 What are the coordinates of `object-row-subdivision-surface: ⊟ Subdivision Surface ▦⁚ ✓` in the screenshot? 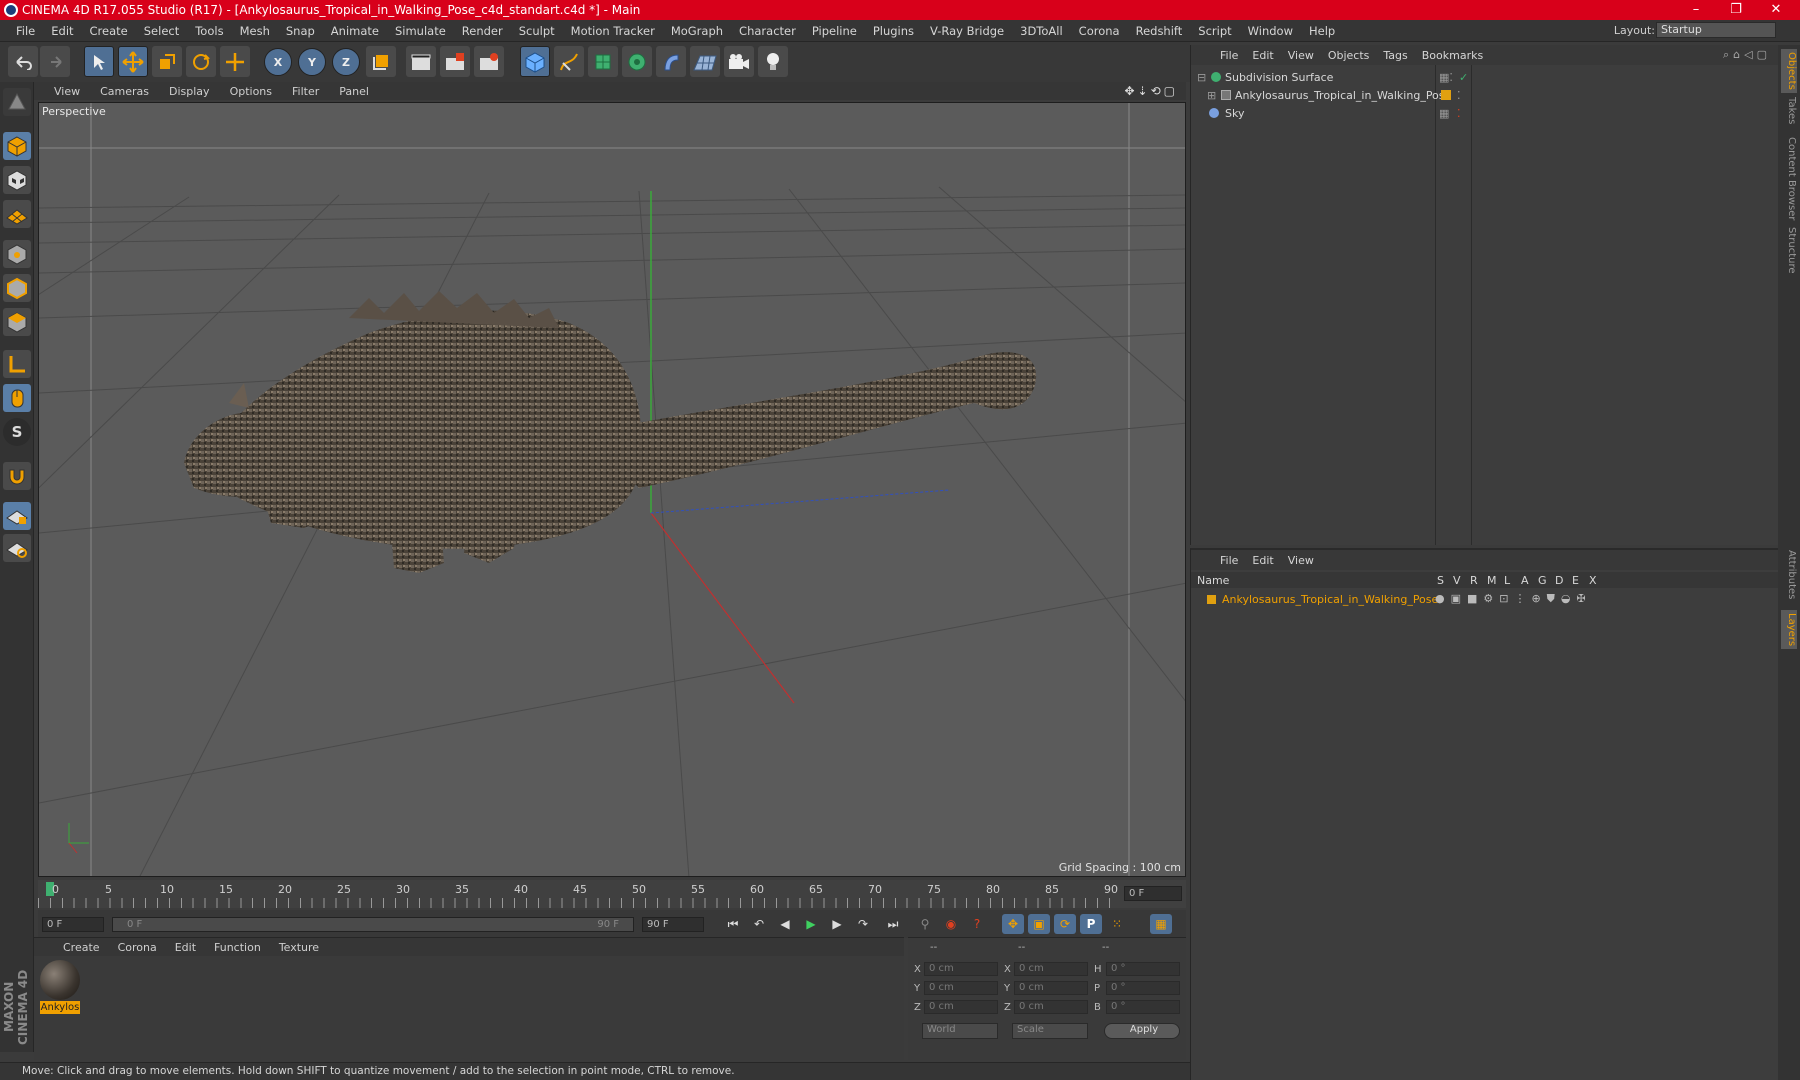 It's located at (1485, 77).